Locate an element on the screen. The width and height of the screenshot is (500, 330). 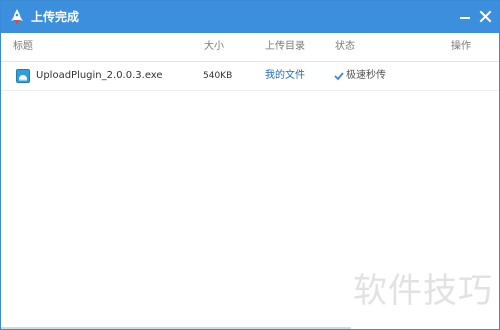
rocket-upload-icon is located at coordinates (17, 17).